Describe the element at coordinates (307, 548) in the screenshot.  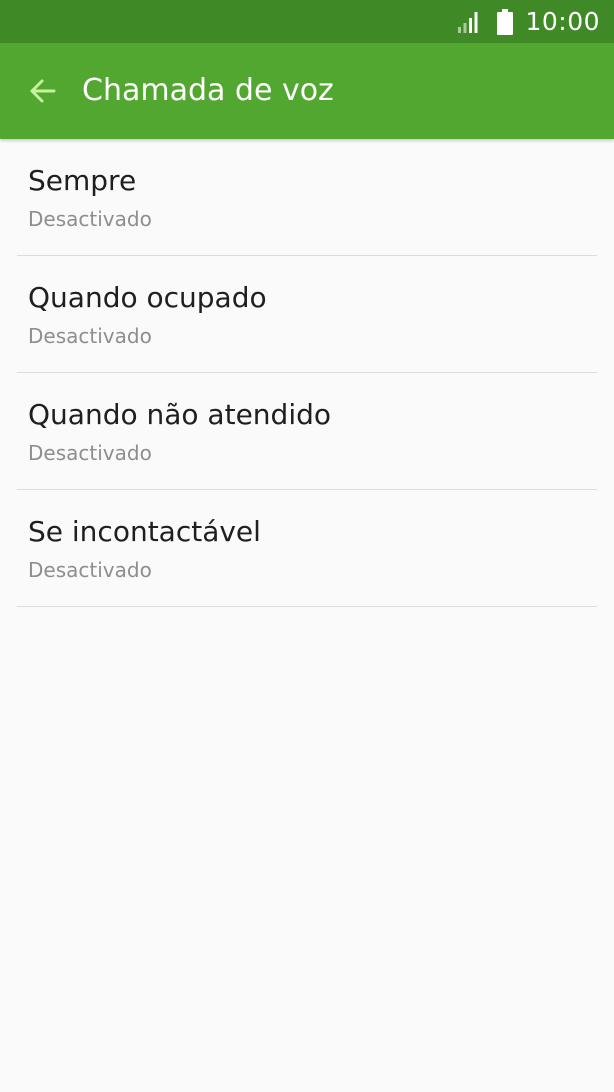
I see `list-item-se-incontactavel: Se incontactável Desactivado` at that location.